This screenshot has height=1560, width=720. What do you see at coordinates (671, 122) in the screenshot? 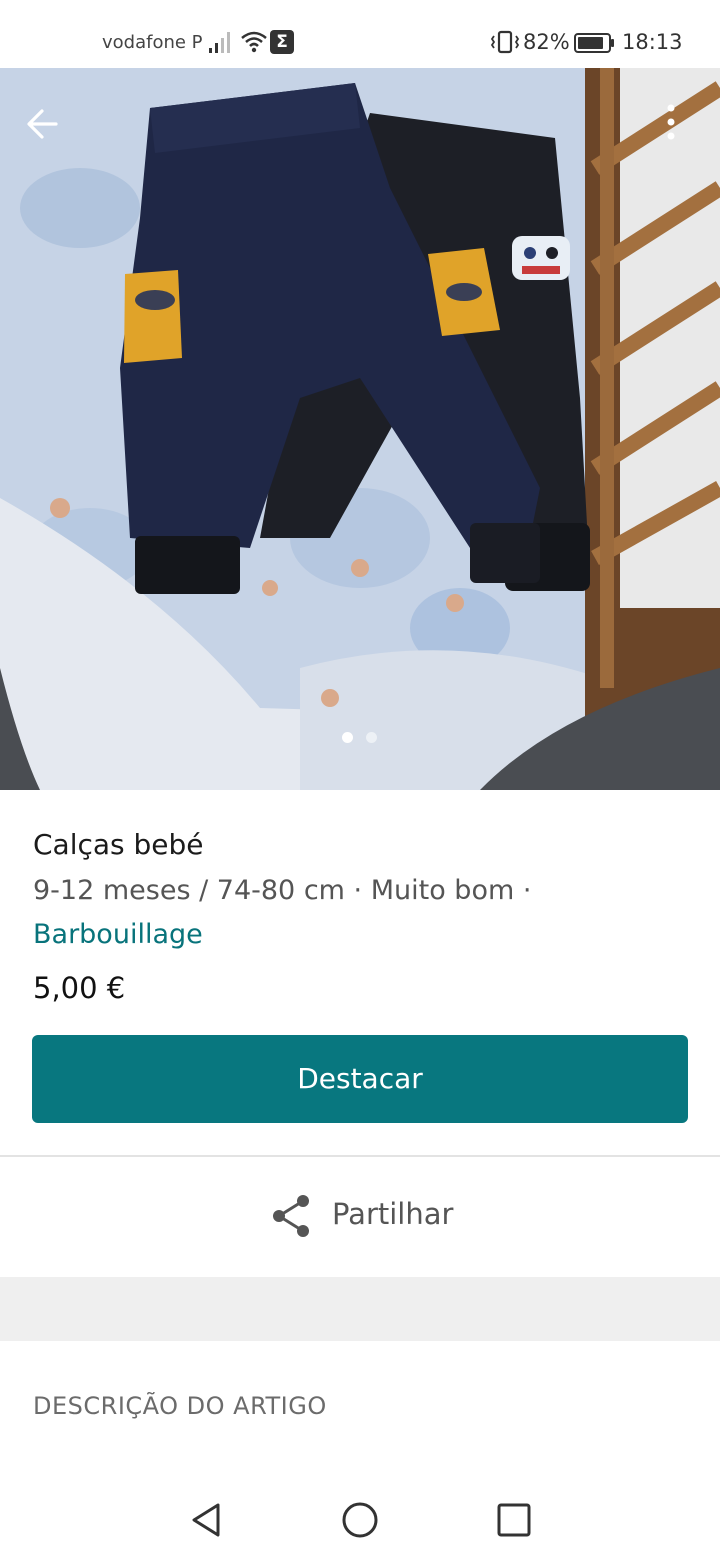
I see `more-vertical-icon` at bounding box center [671, 122].